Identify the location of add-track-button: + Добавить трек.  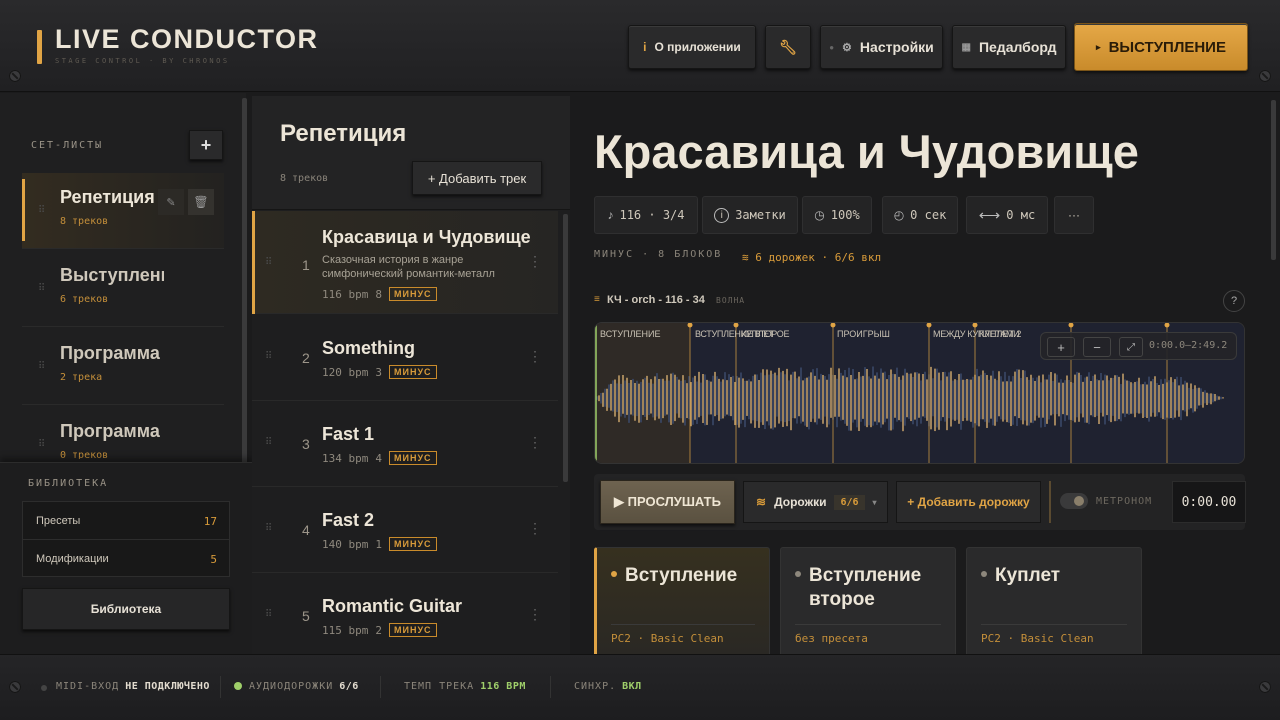
(477, 178).